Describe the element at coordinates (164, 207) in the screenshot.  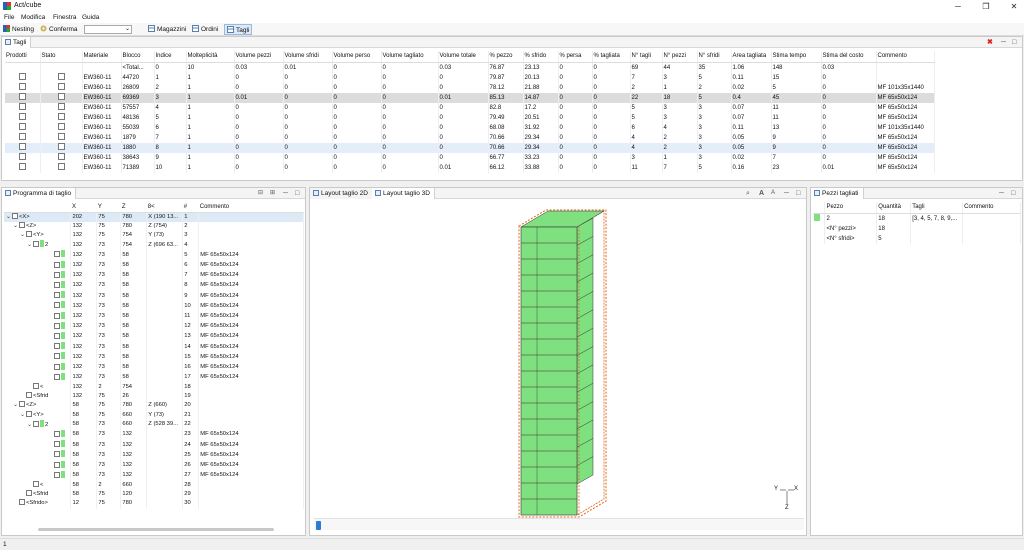
I see `column-header: 8<` at that location.